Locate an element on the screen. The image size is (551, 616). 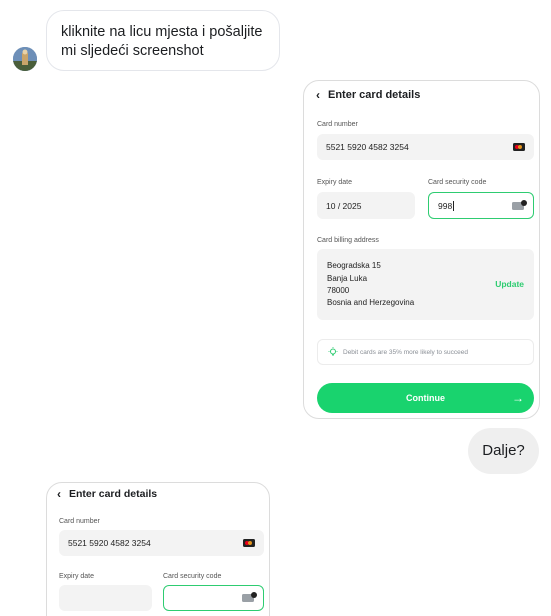
security-code-field is located at coordinates (213, 598).